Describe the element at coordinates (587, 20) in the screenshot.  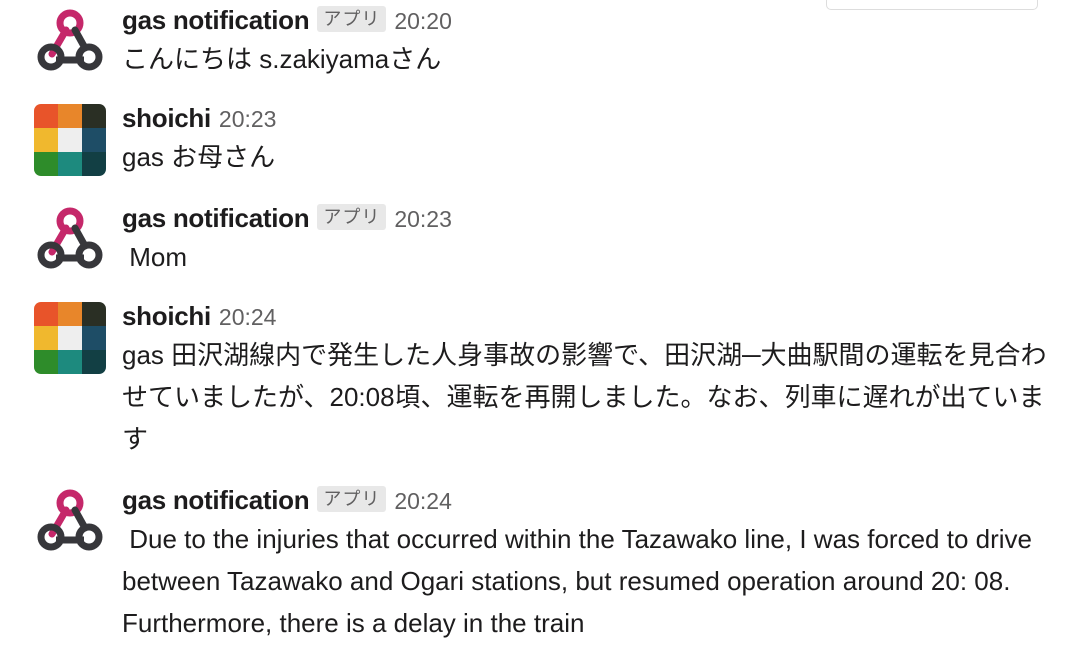
I see `message-header: gas notification アプリ 20:20` at that location.